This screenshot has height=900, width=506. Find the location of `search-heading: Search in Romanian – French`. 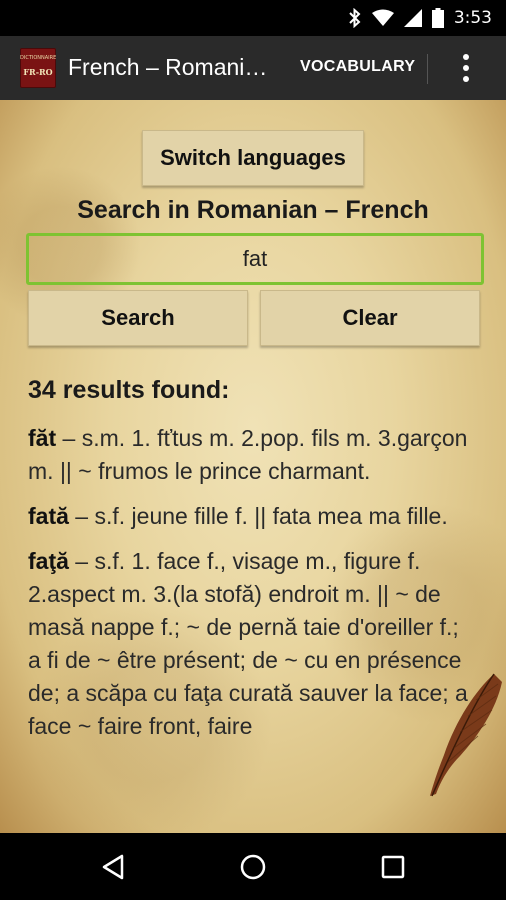

search-heading: Search in Romanian – French is located at coordinates (253, 210).